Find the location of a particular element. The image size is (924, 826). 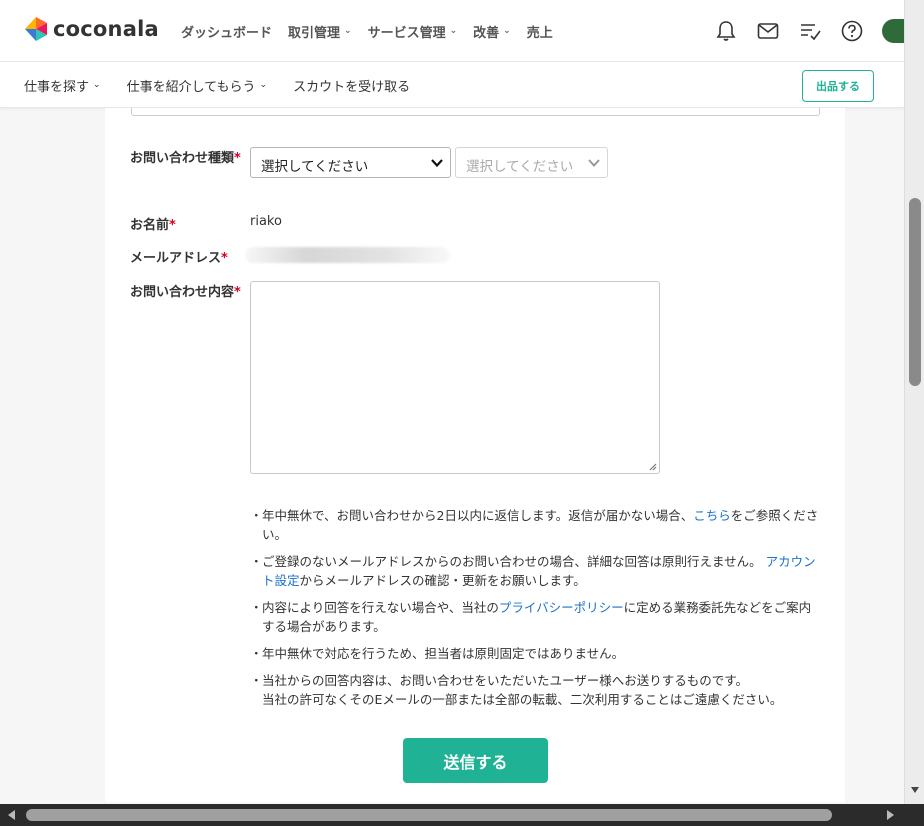

note-2-text: ご登録のないメールアドレスからのお問い合わせの場合、詳細な回答は原則行えません。 is located at coordinates (512, 561).